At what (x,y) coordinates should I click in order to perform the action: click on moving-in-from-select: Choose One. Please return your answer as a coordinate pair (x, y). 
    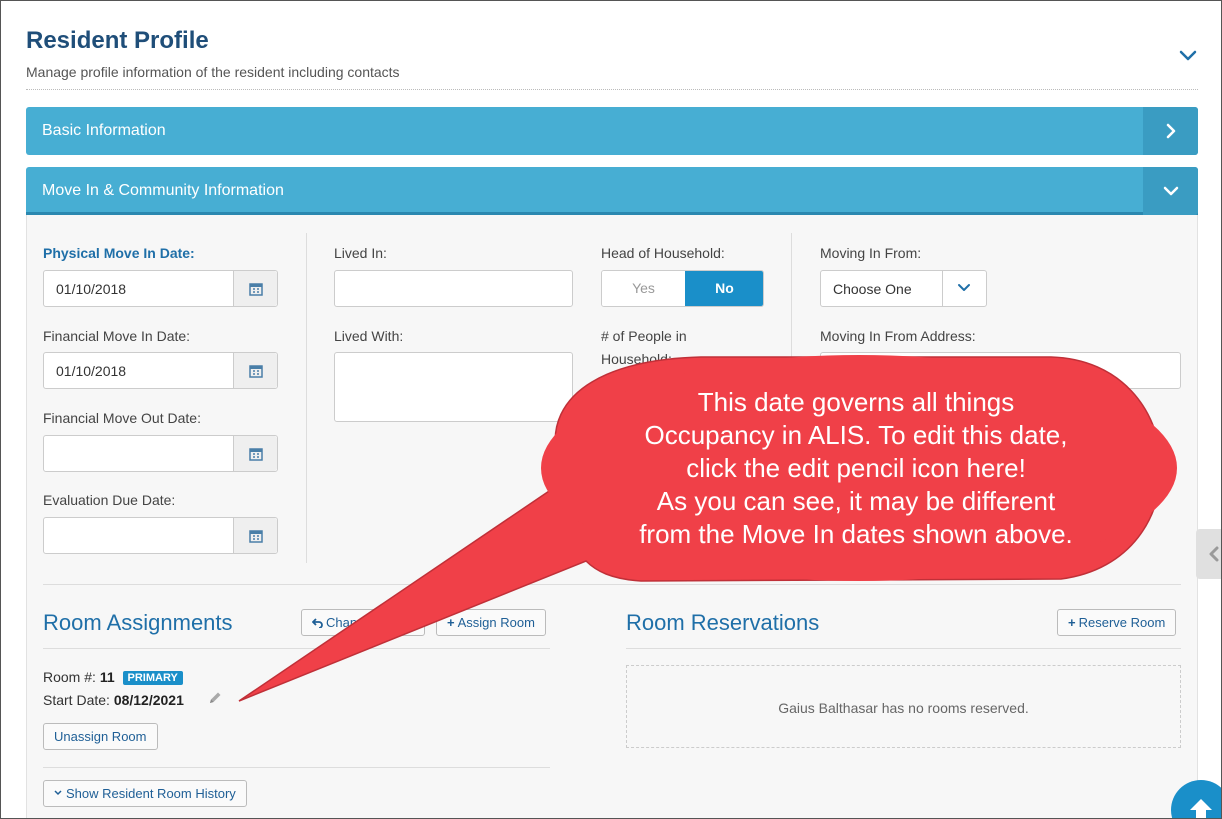
    Looking at the image, I should click on (903, 288).